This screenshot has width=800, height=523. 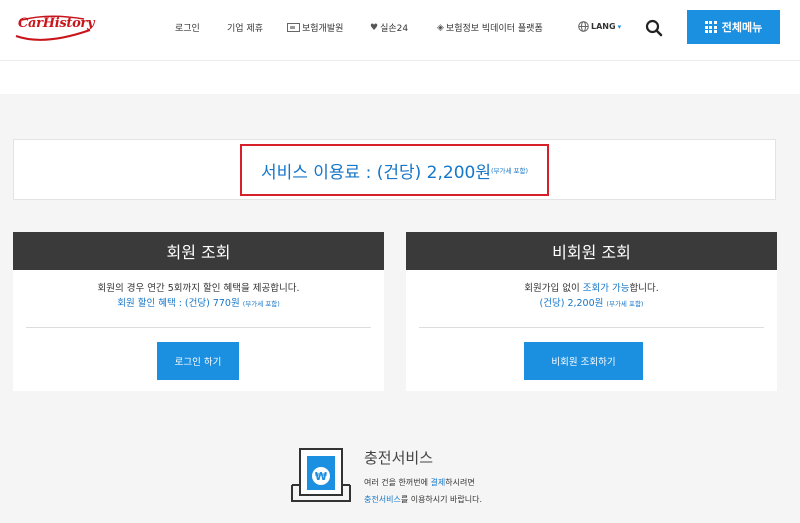 What do you see at coordinates (397, 482) in the screenshot?
I see `charge-desc-part1: 여러 건을 한꺼번에` at bounding box center [397, 482].